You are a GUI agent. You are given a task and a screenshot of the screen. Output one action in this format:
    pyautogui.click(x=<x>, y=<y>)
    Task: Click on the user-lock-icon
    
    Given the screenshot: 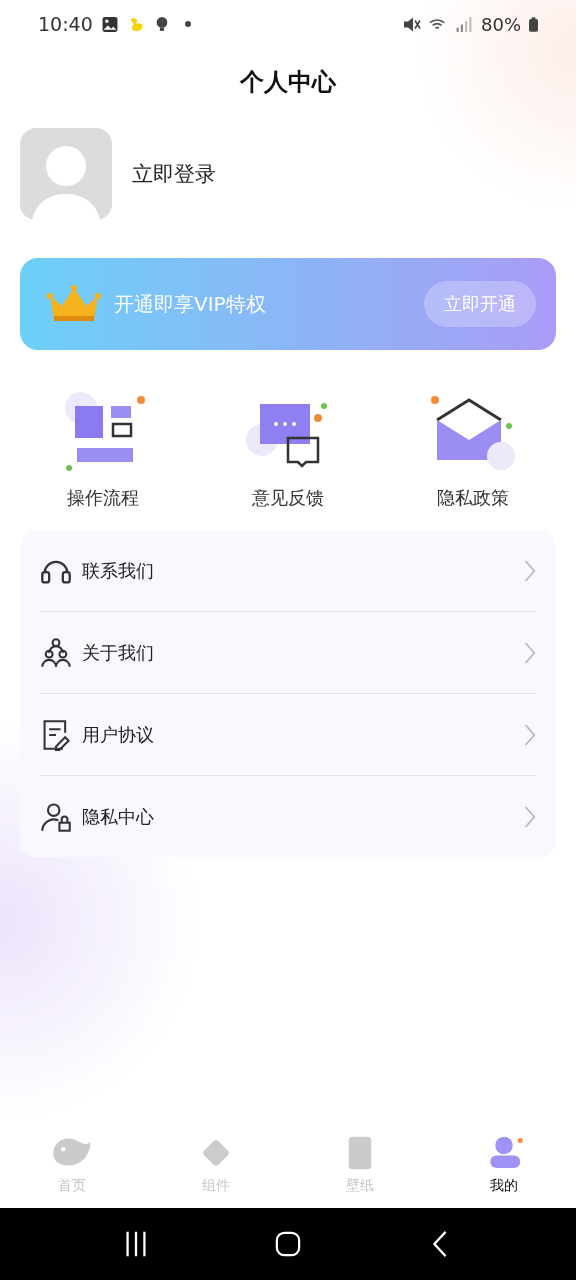 What is the action you would take?
    pyautogui.click(x=56, y=816)
    